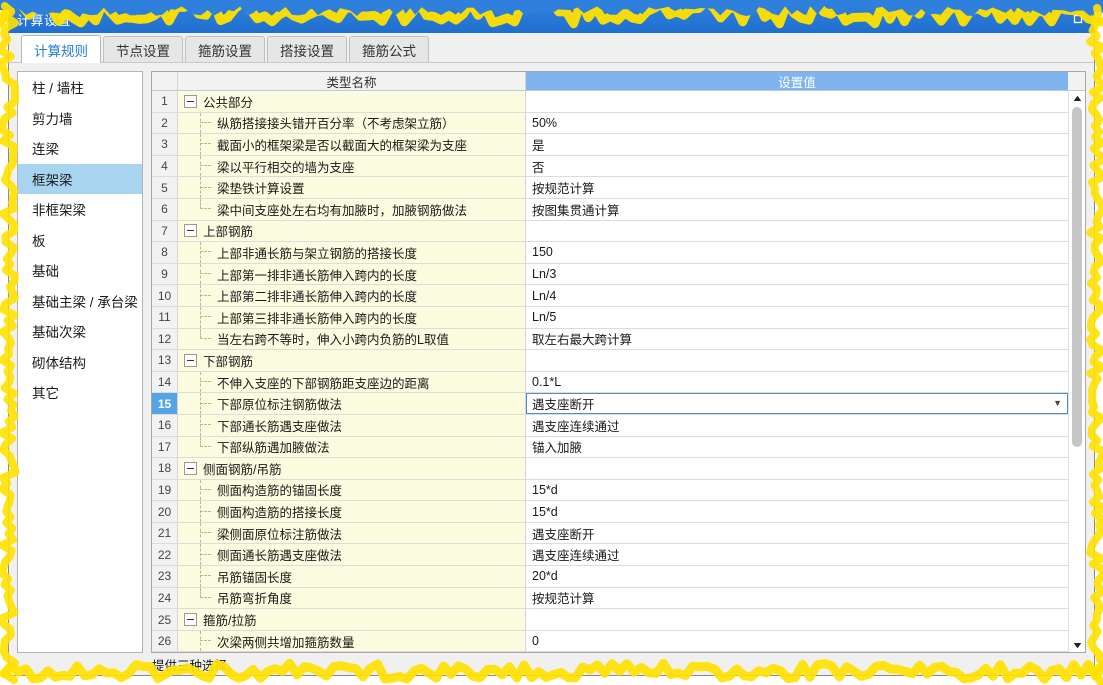 This screenshot has height=685, width=1103. I want to click on table-row: 17 下部纵筋遇加腋做法 锚入加腋, so click(610, 447).